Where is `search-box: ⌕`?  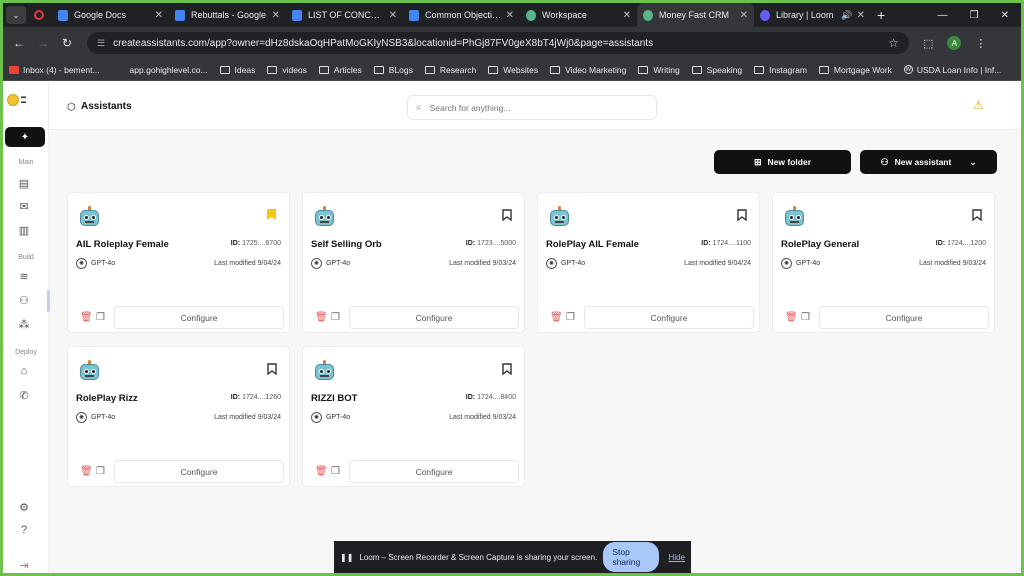
search-box: ⌕ is located at coordinates (532, 107).